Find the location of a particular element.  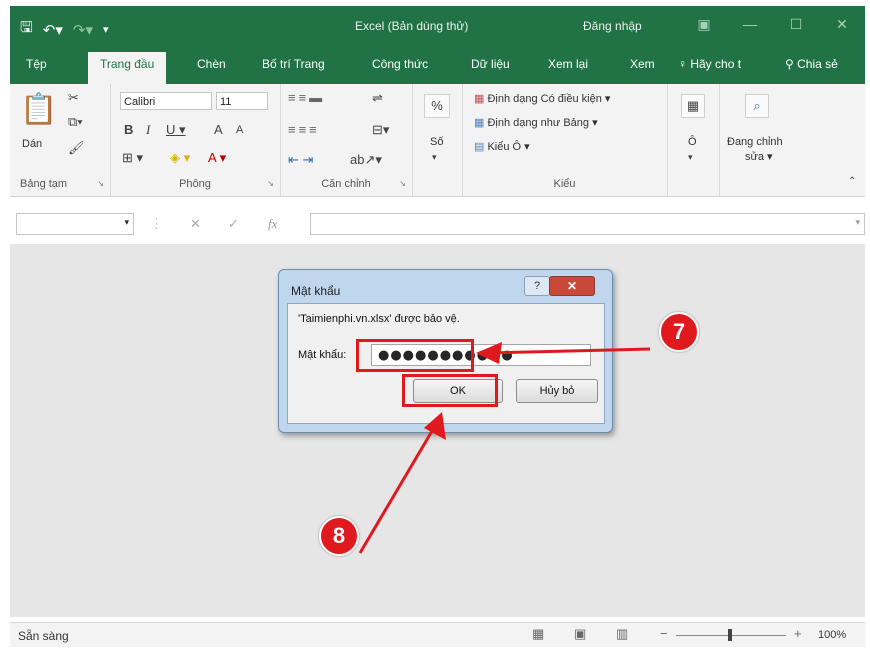

cancel-entry-icon: ✕ is located at coordinates (195, 224).